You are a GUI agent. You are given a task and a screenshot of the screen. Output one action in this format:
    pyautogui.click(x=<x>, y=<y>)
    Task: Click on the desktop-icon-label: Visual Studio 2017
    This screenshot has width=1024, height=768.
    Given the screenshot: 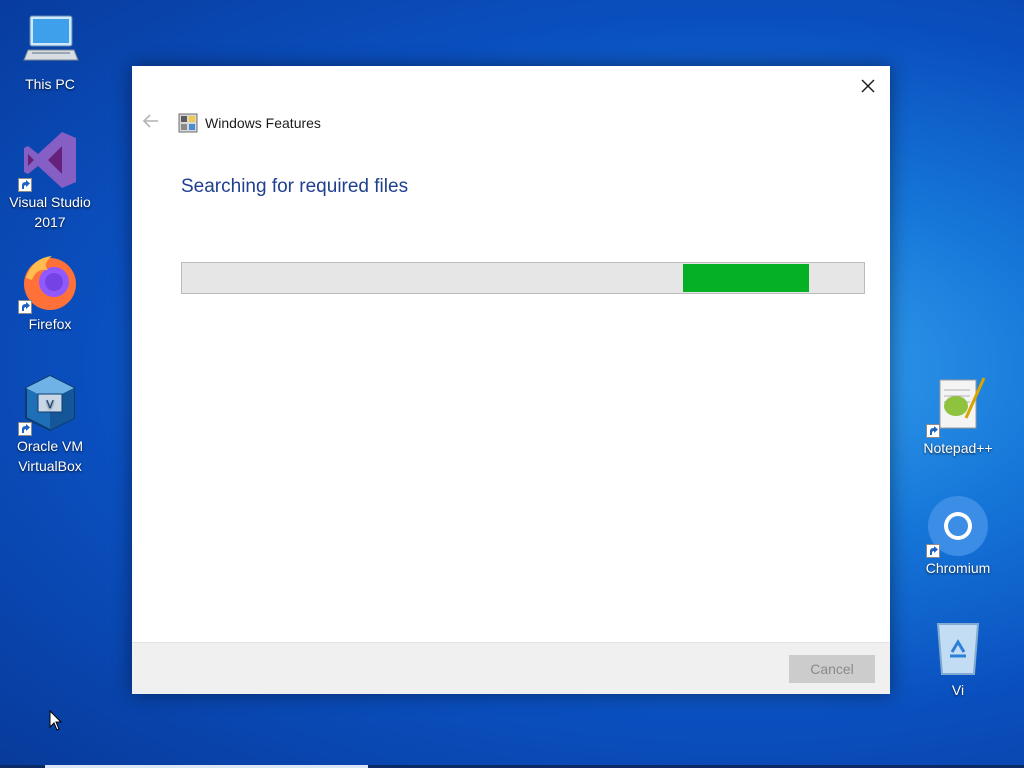 What is the action you would take?
    pyautogui.click(x=50, y=212)
    